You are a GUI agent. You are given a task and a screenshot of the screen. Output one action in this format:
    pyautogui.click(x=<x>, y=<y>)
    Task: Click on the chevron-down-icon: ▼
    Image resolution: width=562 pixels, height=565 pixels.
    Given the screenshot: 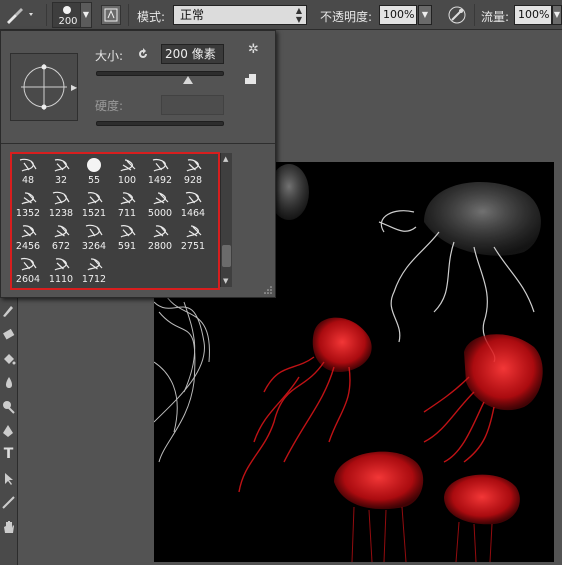 What is the action you would take?
    pyautogui.click(x=85, y=15)
    